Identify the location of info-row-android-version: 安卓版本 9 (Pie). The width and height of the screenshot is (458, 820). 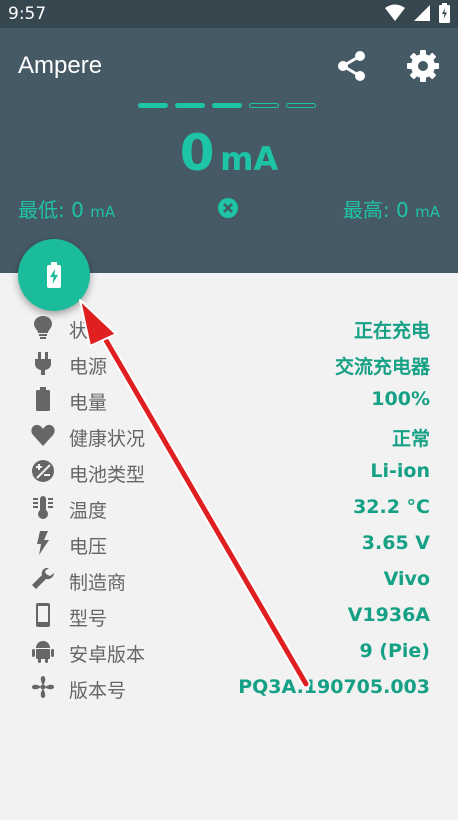
(229, 651).